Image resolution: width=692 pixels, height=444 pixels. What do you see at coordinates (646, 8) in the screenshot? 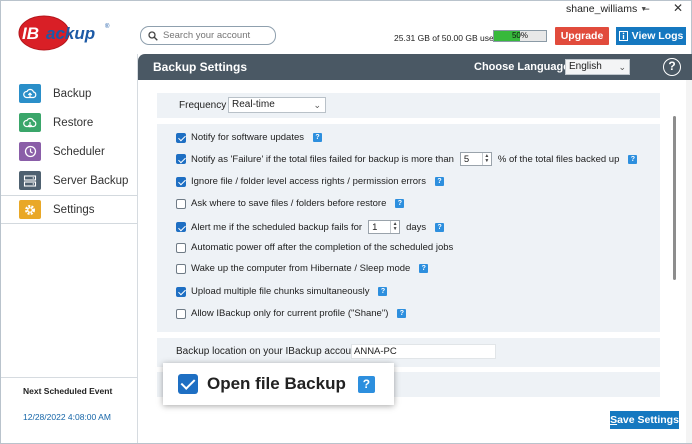
I see `minimize-icon: –` at bounding box center [646, 8].